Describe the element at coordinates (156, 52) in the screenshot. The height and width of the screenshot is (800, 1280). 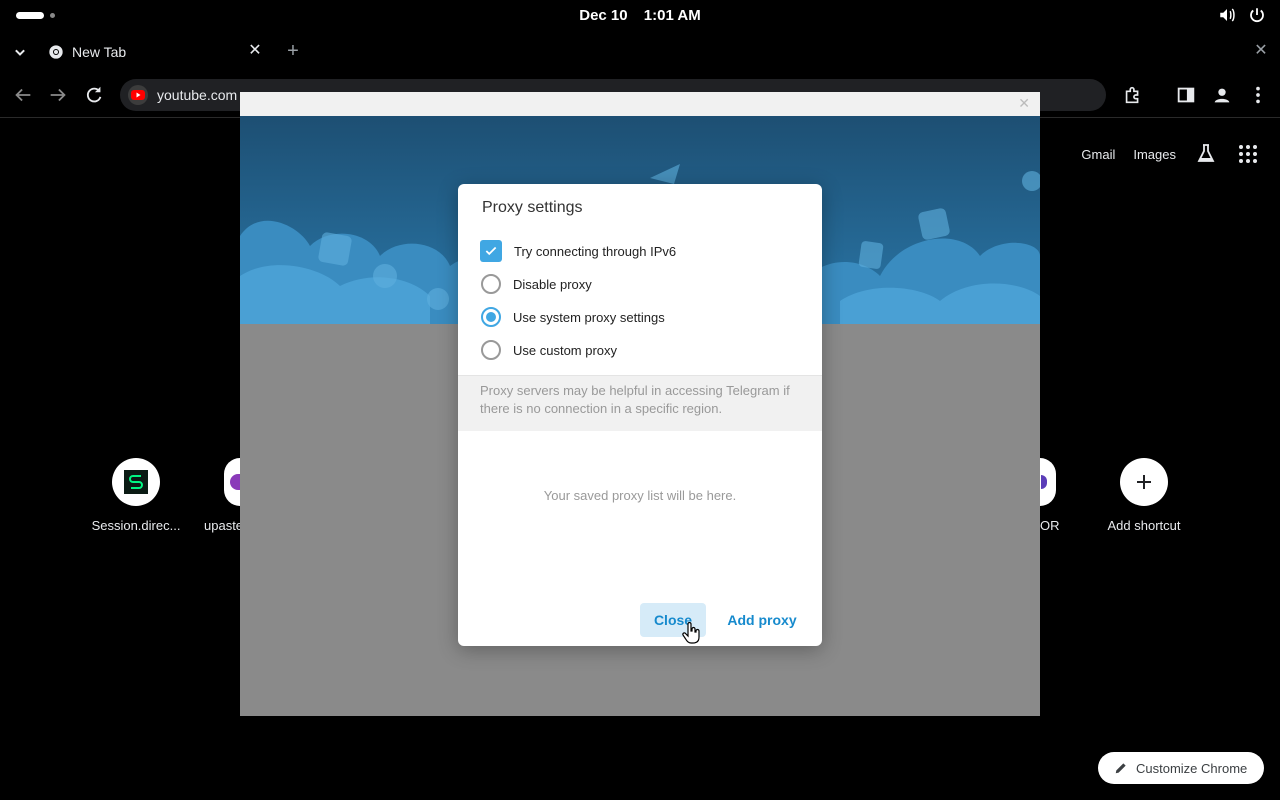
I see `tab-new-tab: New Tab ✕` at that location.